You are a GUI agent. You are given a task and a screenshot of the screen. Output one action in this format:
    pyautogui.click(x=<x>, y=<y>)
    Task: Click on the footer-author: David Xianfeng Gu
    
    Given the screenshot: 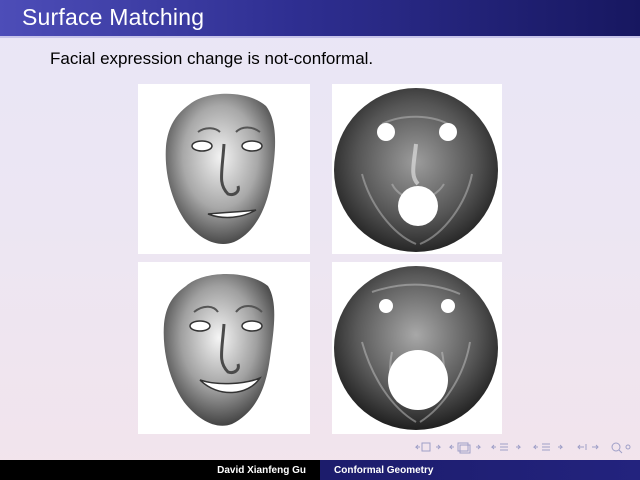 What is the action you would take?
    pyautogui.click(x=261, y=470)
    